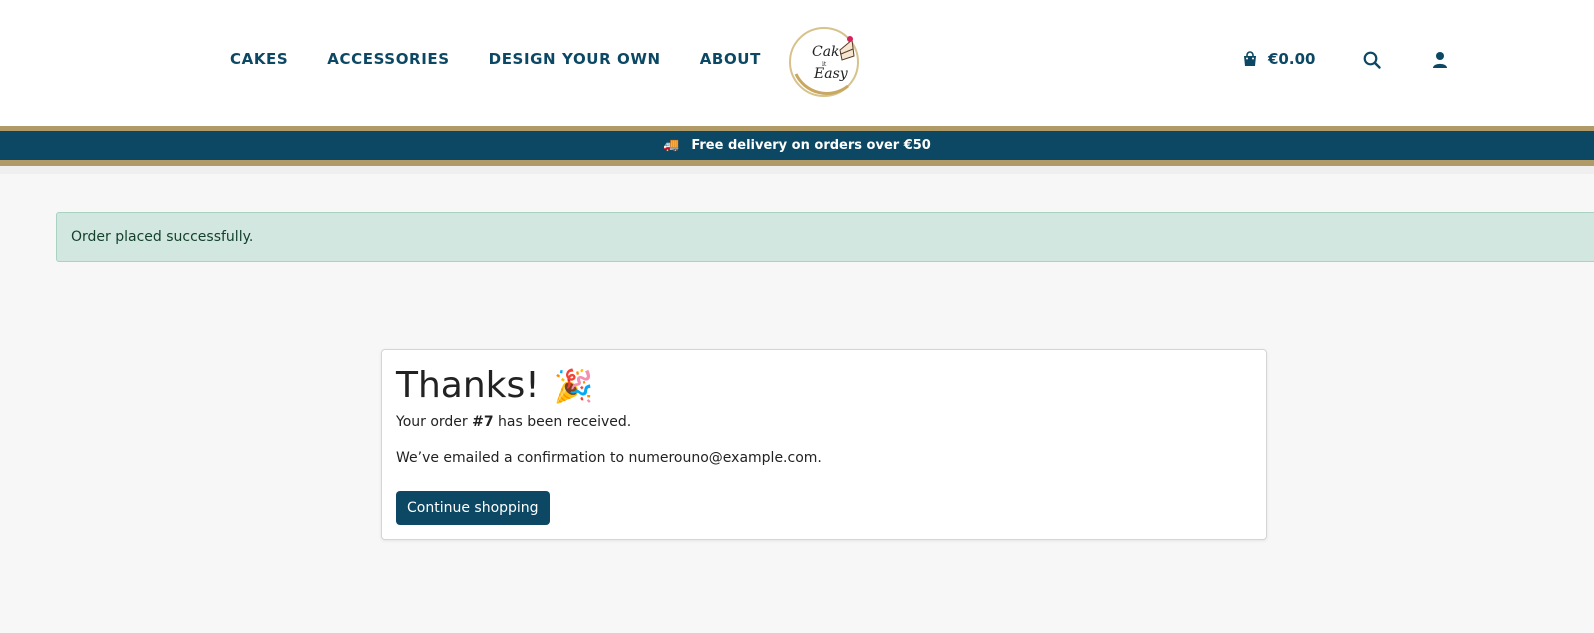 This screenshot has width=1594, height=633. I want to click on nav-accessories: ACCESSORIES, so click(388, 59).